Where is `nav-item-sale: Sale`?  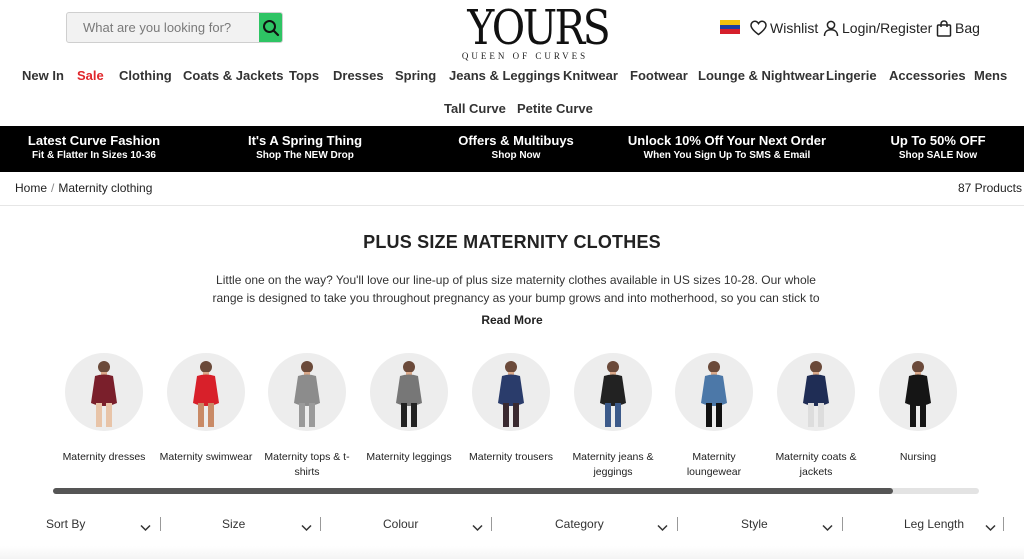 nav-item-sale: Sale is located at coordinates (90, 75).